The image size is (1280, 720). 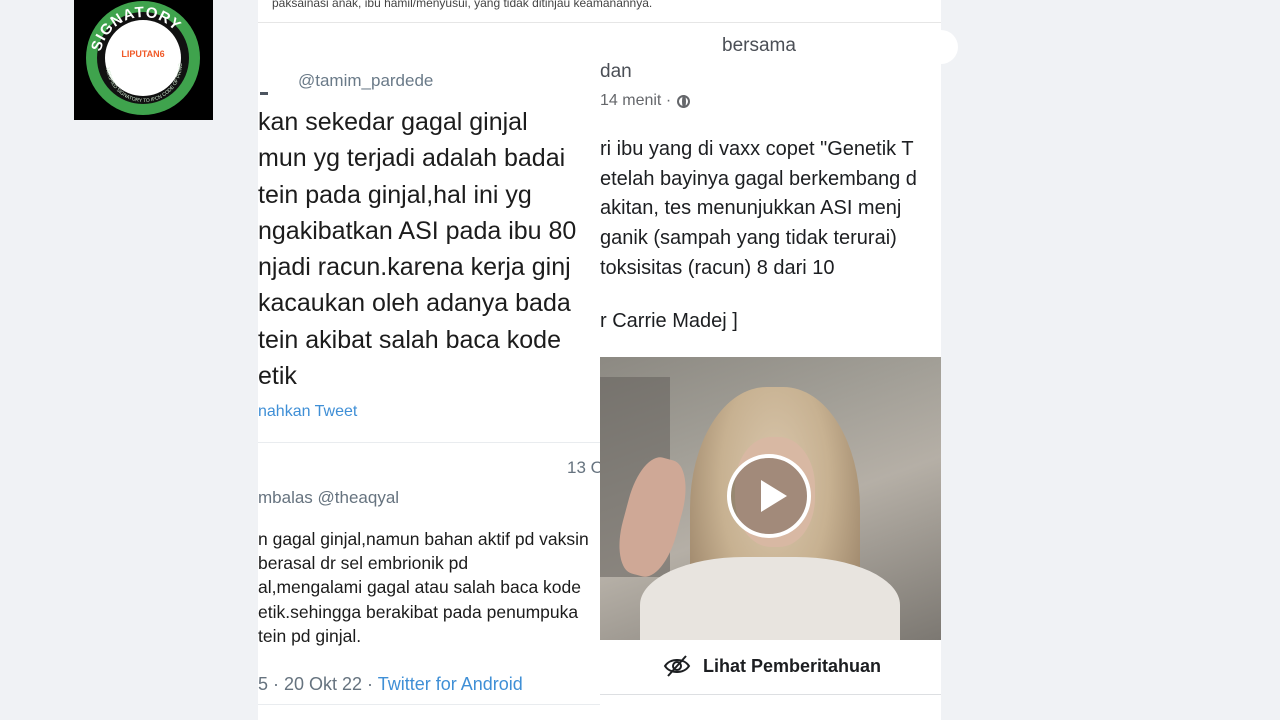 I want to click on post-time: 14 menit ·, so click(x=645, y=101).